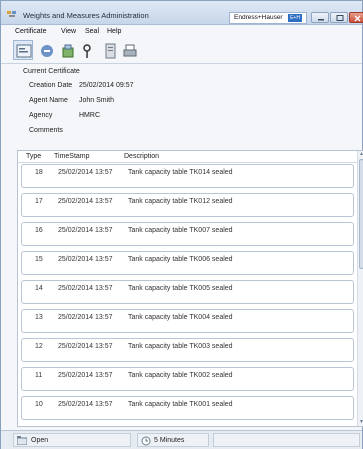  Describe the element at coordinates (86, 15) in the screenshot. I see `window-title: Weights and Measures Administration` at that location.